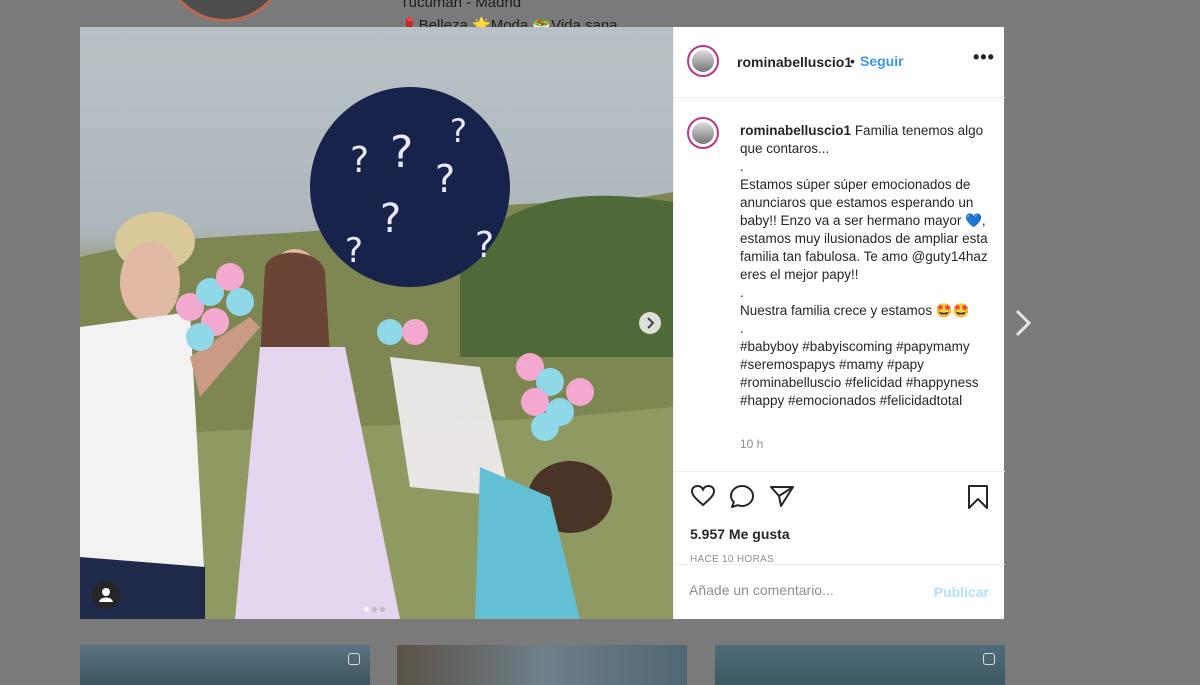 This screenshot has height=685, width=1200. I want to click on caption-avatar, so click(703, 133).